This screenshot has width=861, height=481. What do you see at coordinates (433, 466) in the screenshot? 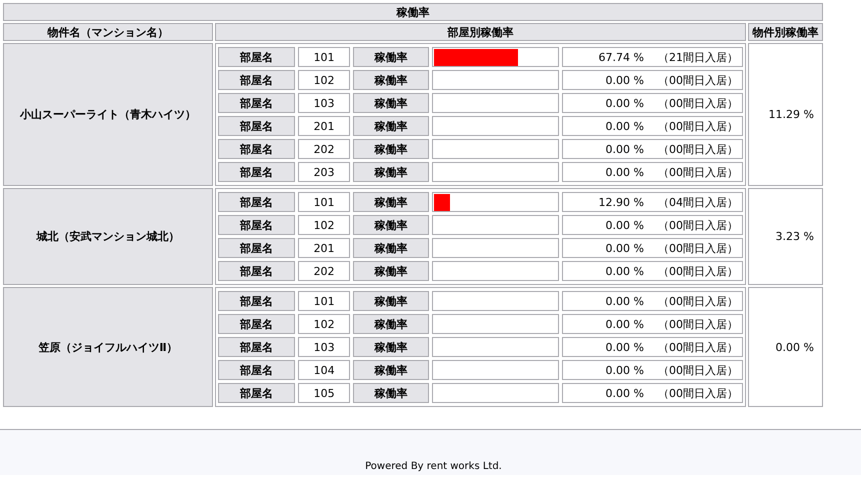
I see `footer-credit: Powered By rent works Ltd.` at bounding box center [433, 466].